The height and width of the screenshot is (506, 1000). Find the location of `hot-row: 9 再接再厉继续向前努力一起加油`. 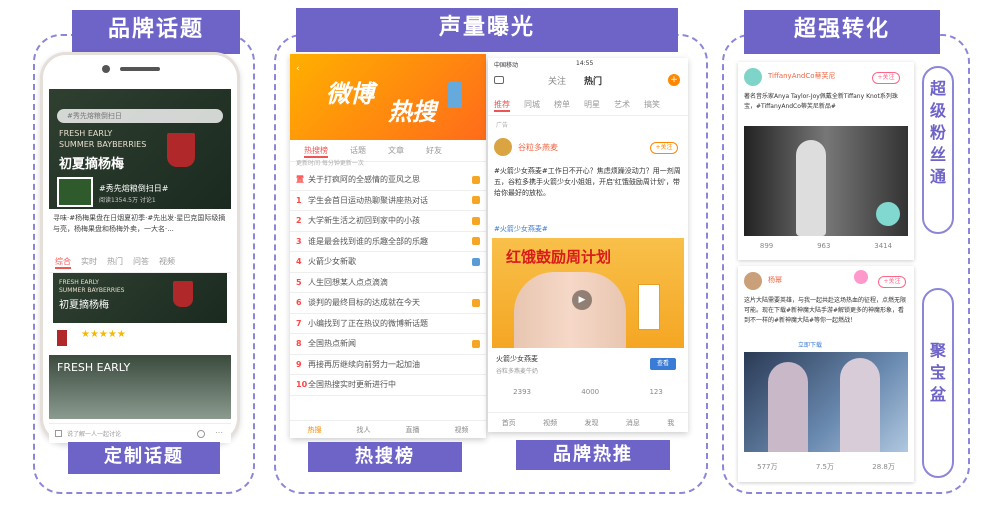

hot-row: 9 再接再厉继续向前努力一起加油 is located at coordinates (388, 365).